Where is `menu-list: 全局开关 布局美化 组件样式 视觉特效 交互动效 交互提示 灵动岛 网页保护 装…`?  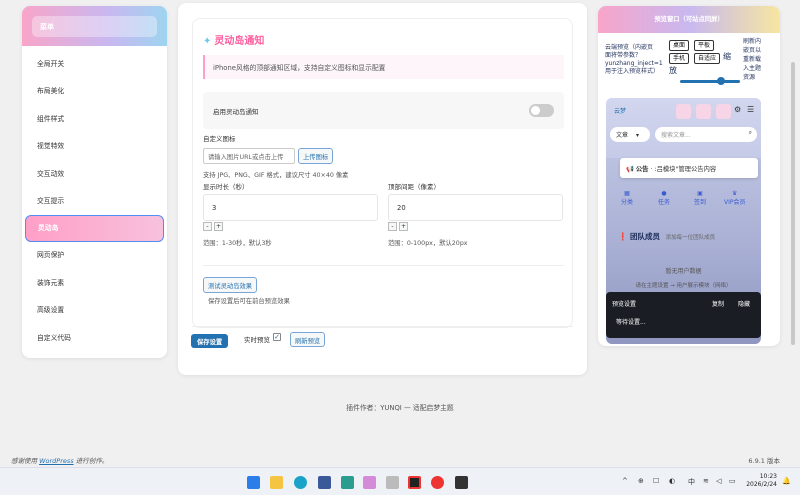 menu-list: 全局开关 布局美化 组件样式 视觉特效 交互动效 交互提示 灵动岛 网页保护 装… is located at coordinates (94, 199).